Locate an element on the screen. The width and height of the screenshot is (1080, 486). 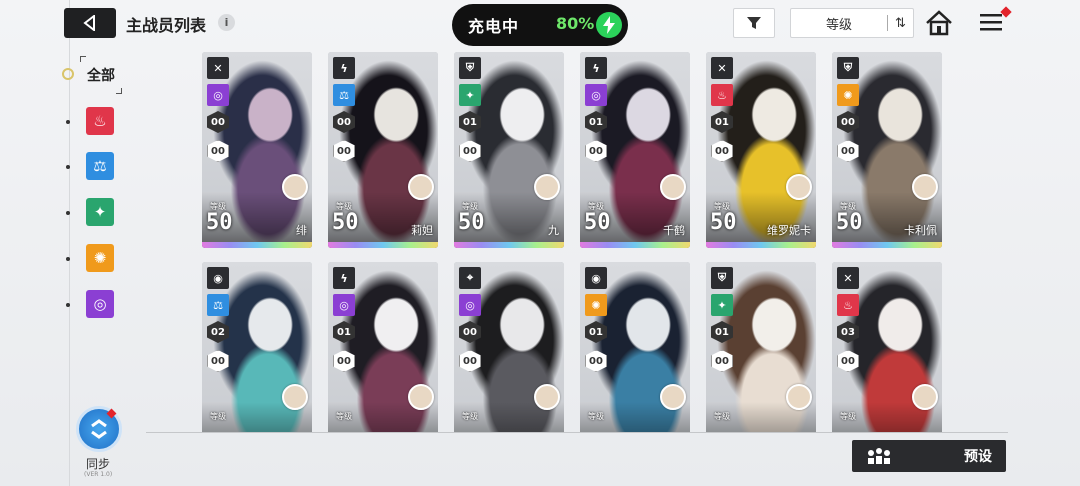
element-icon: ✺ is located at coordinates (848, 95).